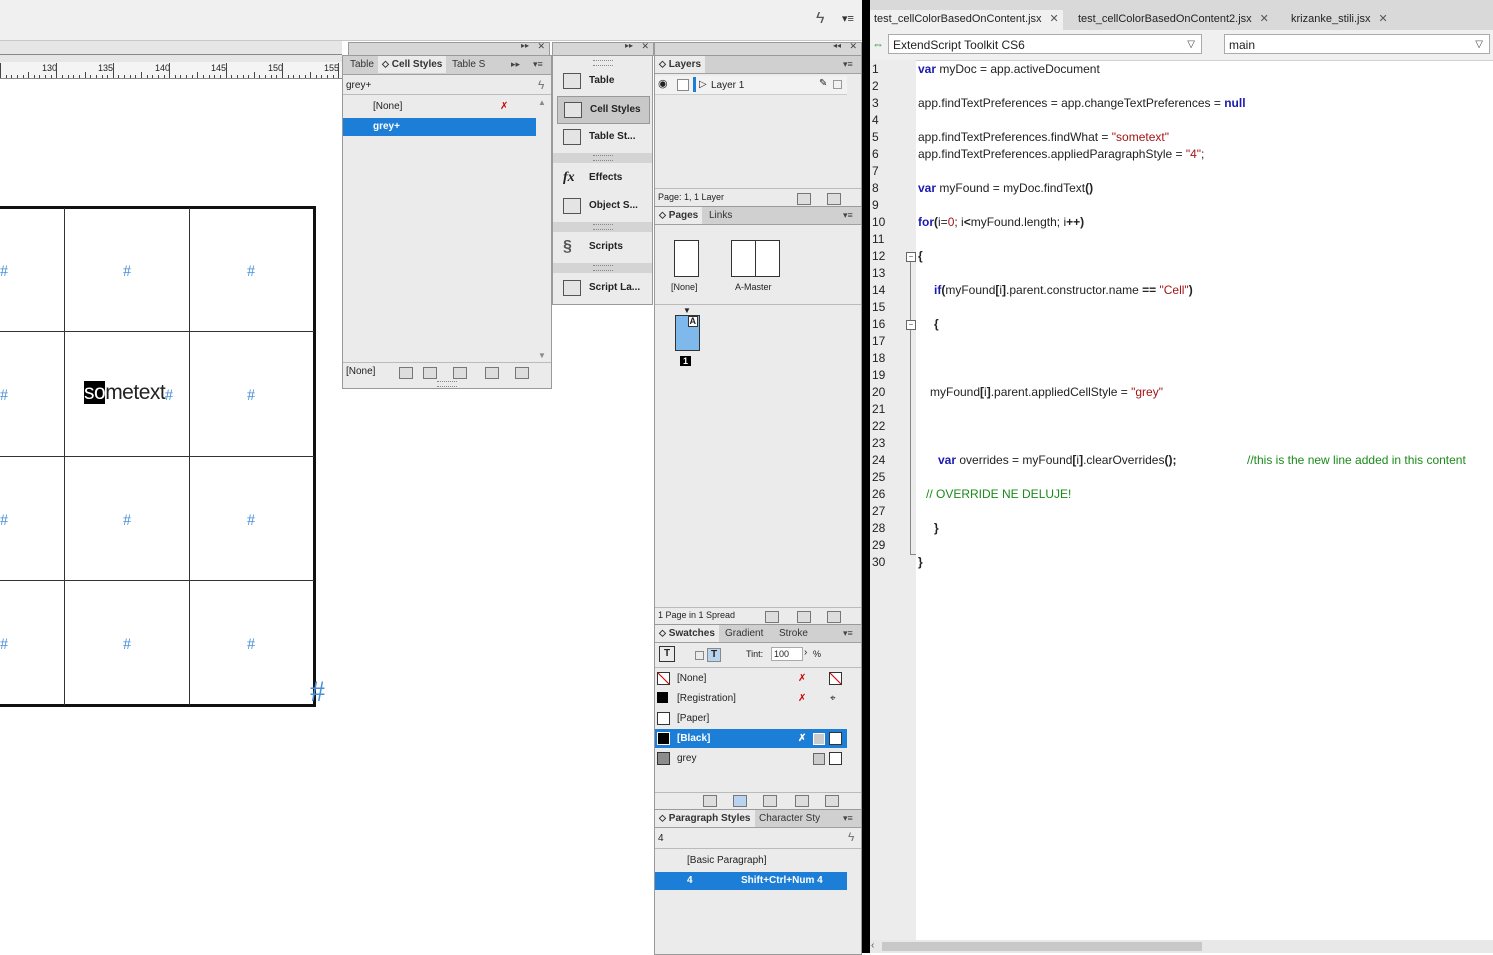  Describe the element at coordinates (751, 861) in the screenshot. I see `paragraph-style-basic: [Basic Paragraph]` at that location.